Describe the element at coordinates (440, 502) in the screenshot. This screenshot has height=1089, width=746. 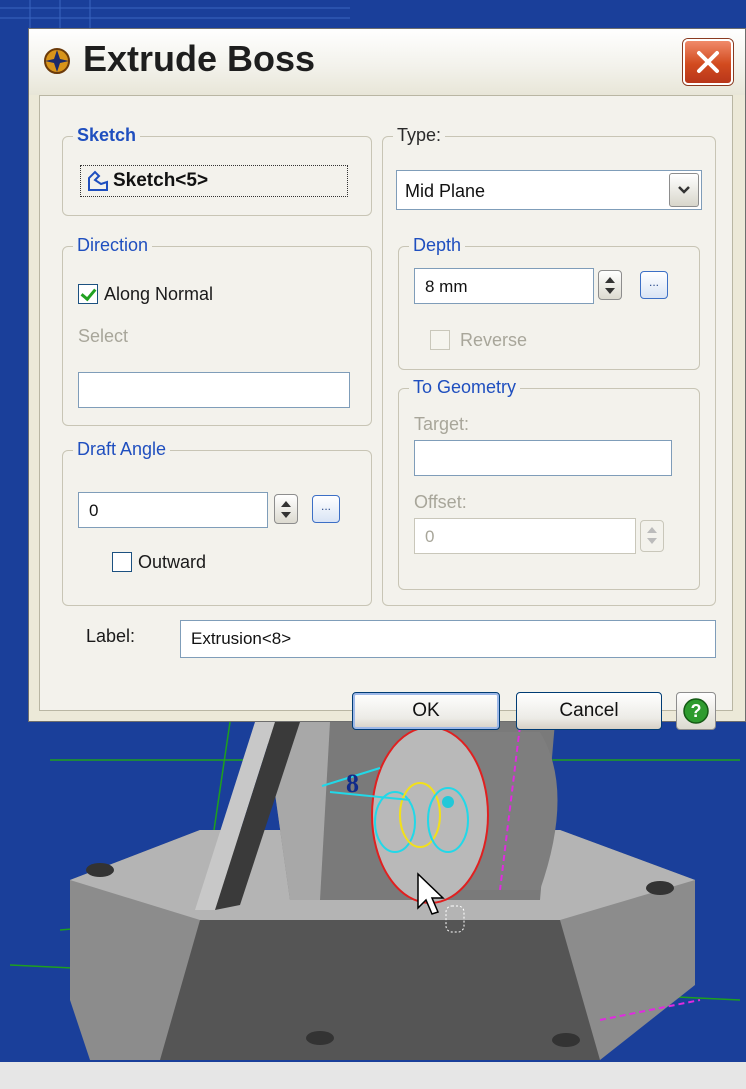
I see `offset-label: Offset:` at that location.